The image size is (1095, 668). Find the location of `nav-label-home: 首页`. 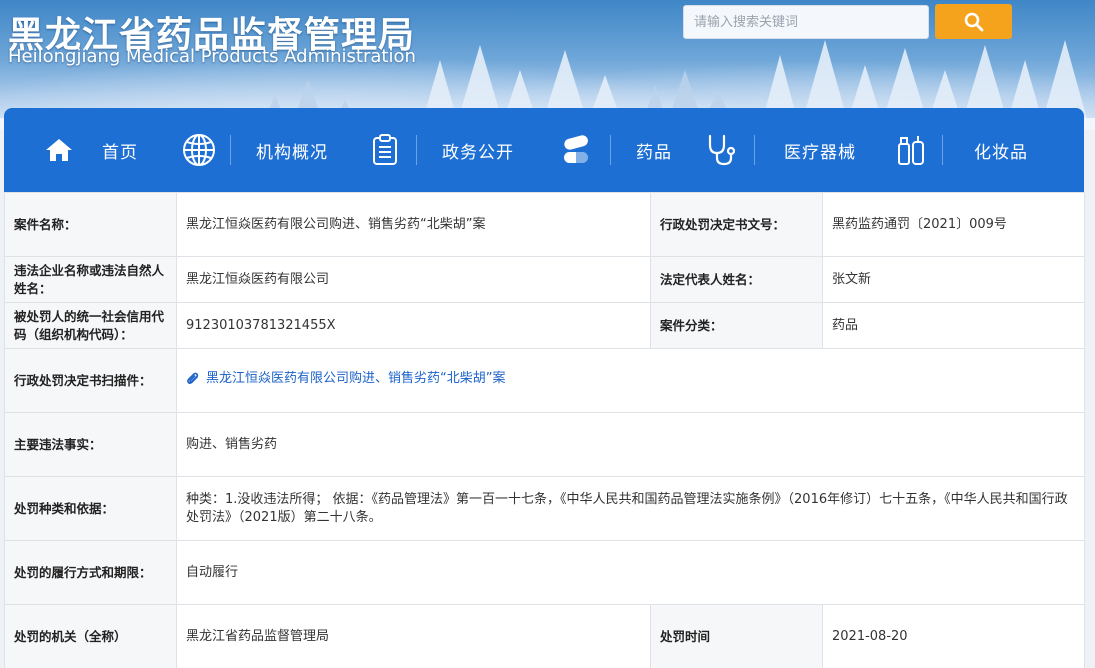

nav-label-home: 首页 is located at coordinates (120, 152).